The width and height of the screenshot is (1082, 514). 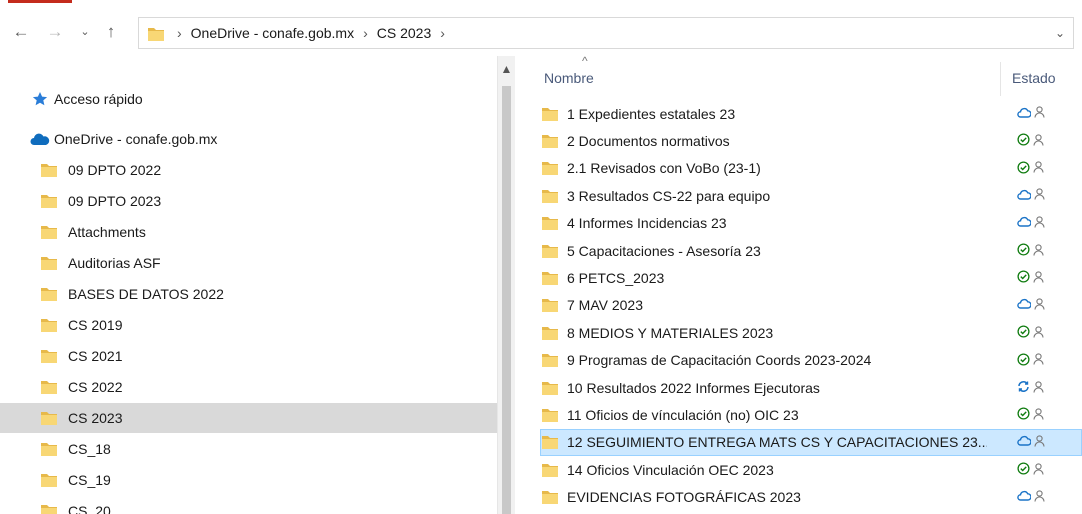 What do you see at coordinates (1023, 386) in the screenshot?
I see `sync-icon` at bounding box center [1023, 386].